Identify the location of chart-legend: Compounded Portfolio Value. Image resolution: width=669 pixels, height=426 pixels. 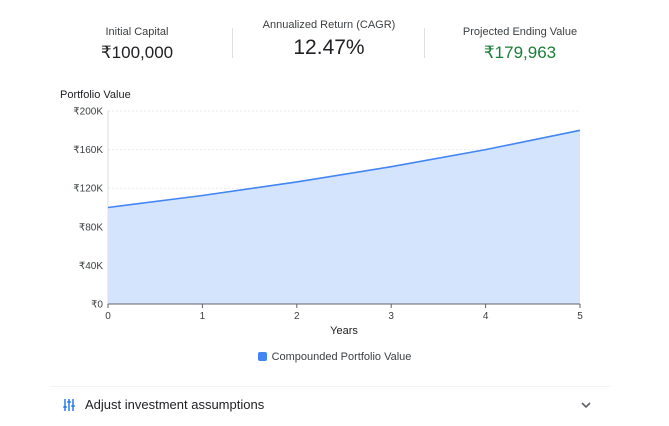
(334, 357).